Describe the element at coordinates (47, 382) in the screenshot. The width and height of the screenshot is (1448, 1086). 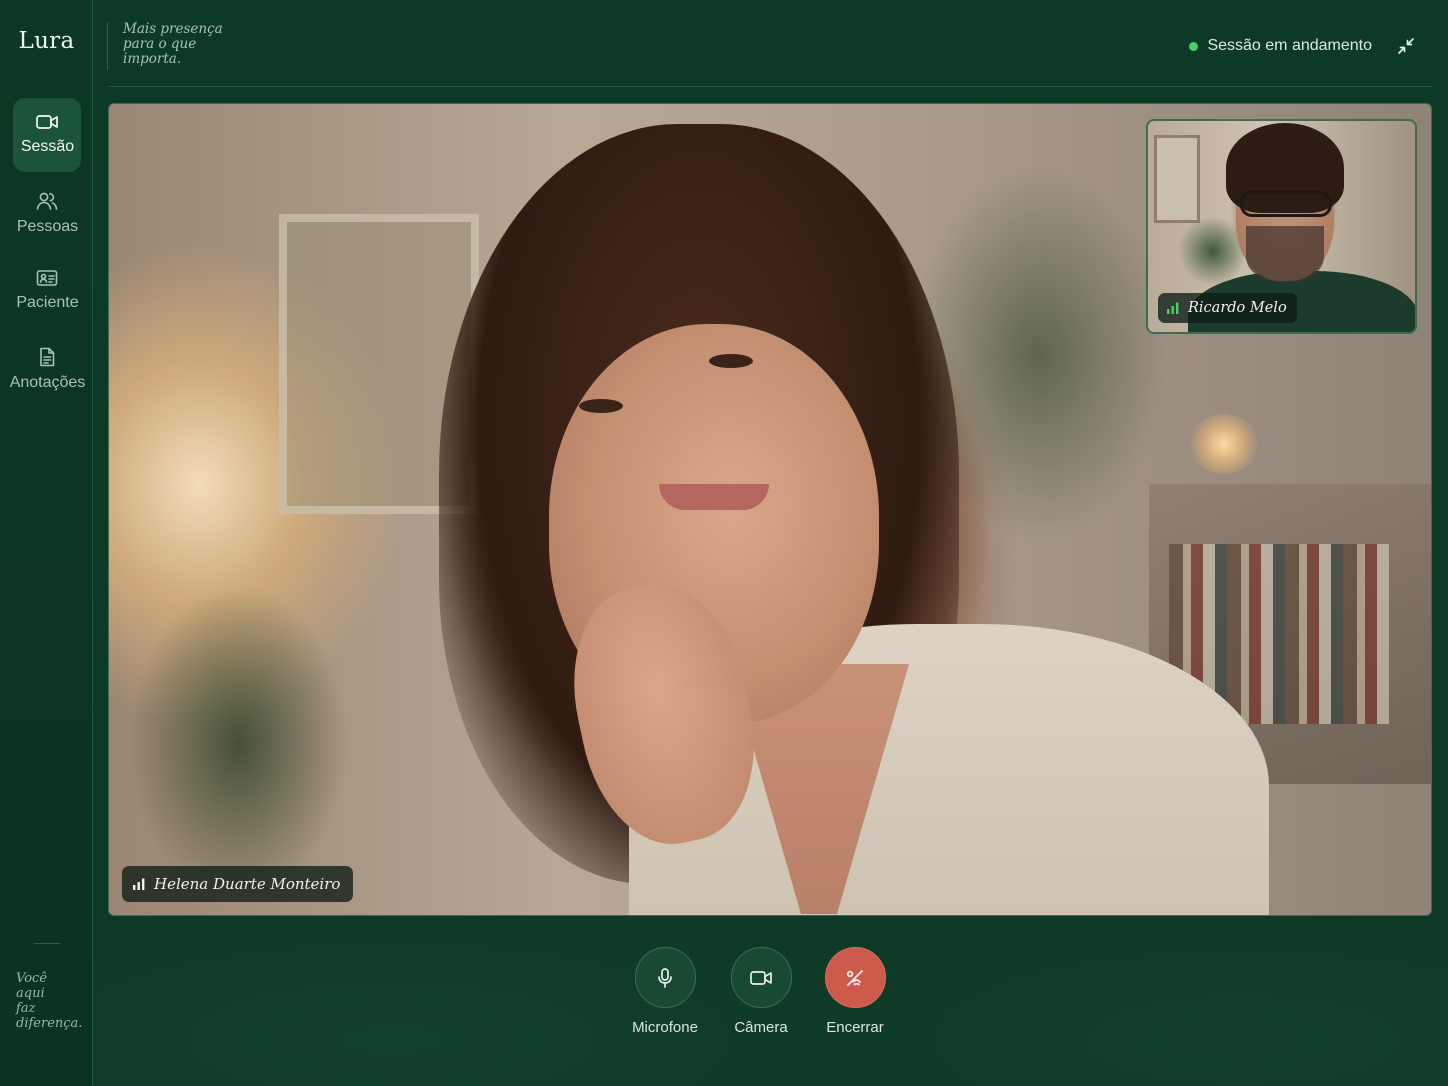
I see `sidebar-item-label: Anotações` at that location.